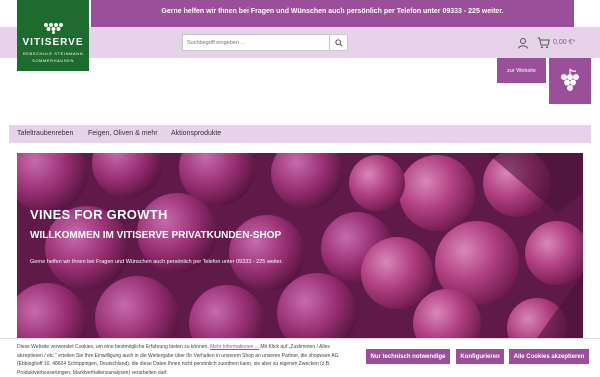 The width and height of the screenshot is (600, 377). I want to click on search-button, so click(338, 42).